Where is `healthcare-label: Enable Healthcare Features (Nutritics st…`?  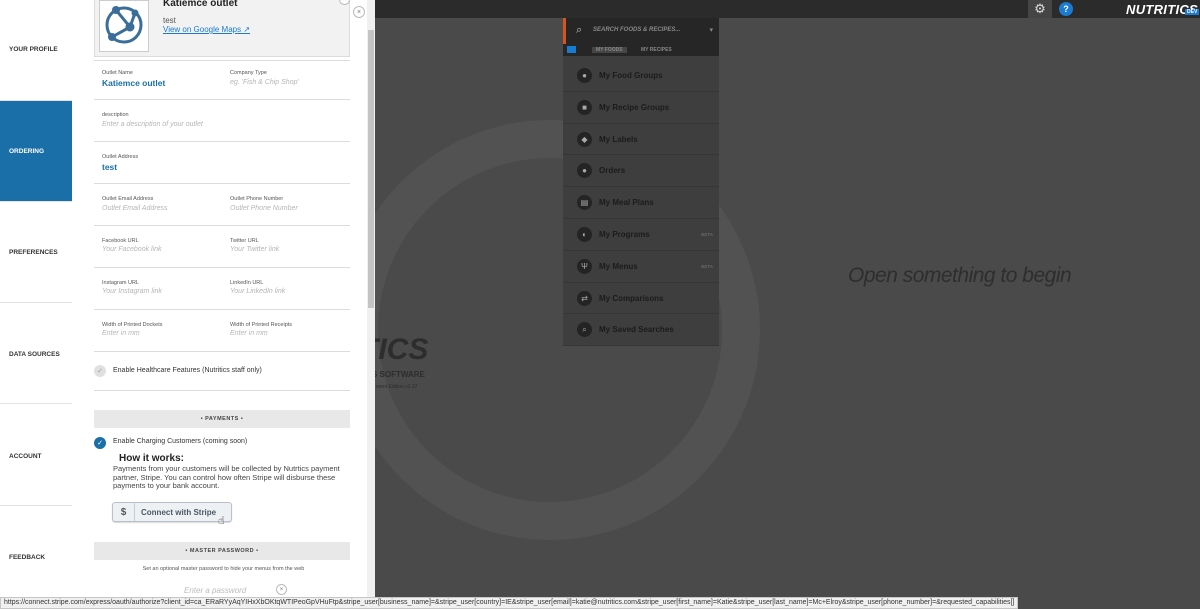
healthcare-label: Enable Healthcare Features (Nutritics st… is located at coordinates (187, 370).